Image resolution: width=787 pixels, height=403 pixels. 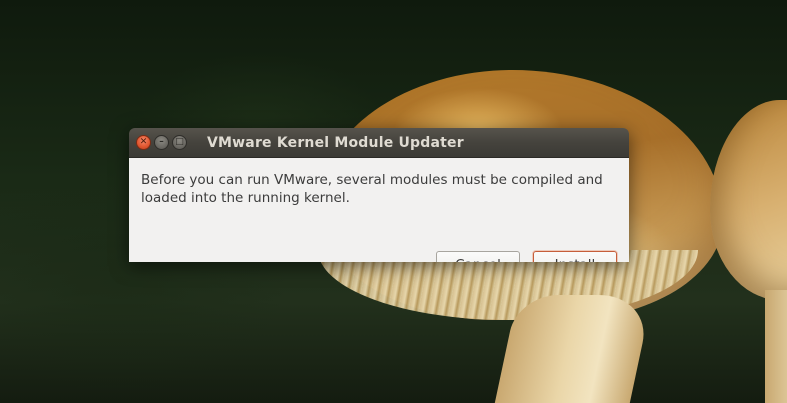 What do you see at coordinates (575, 256) in the screenshot?
I see `install-button: Install` at bounding box center [575, 256].